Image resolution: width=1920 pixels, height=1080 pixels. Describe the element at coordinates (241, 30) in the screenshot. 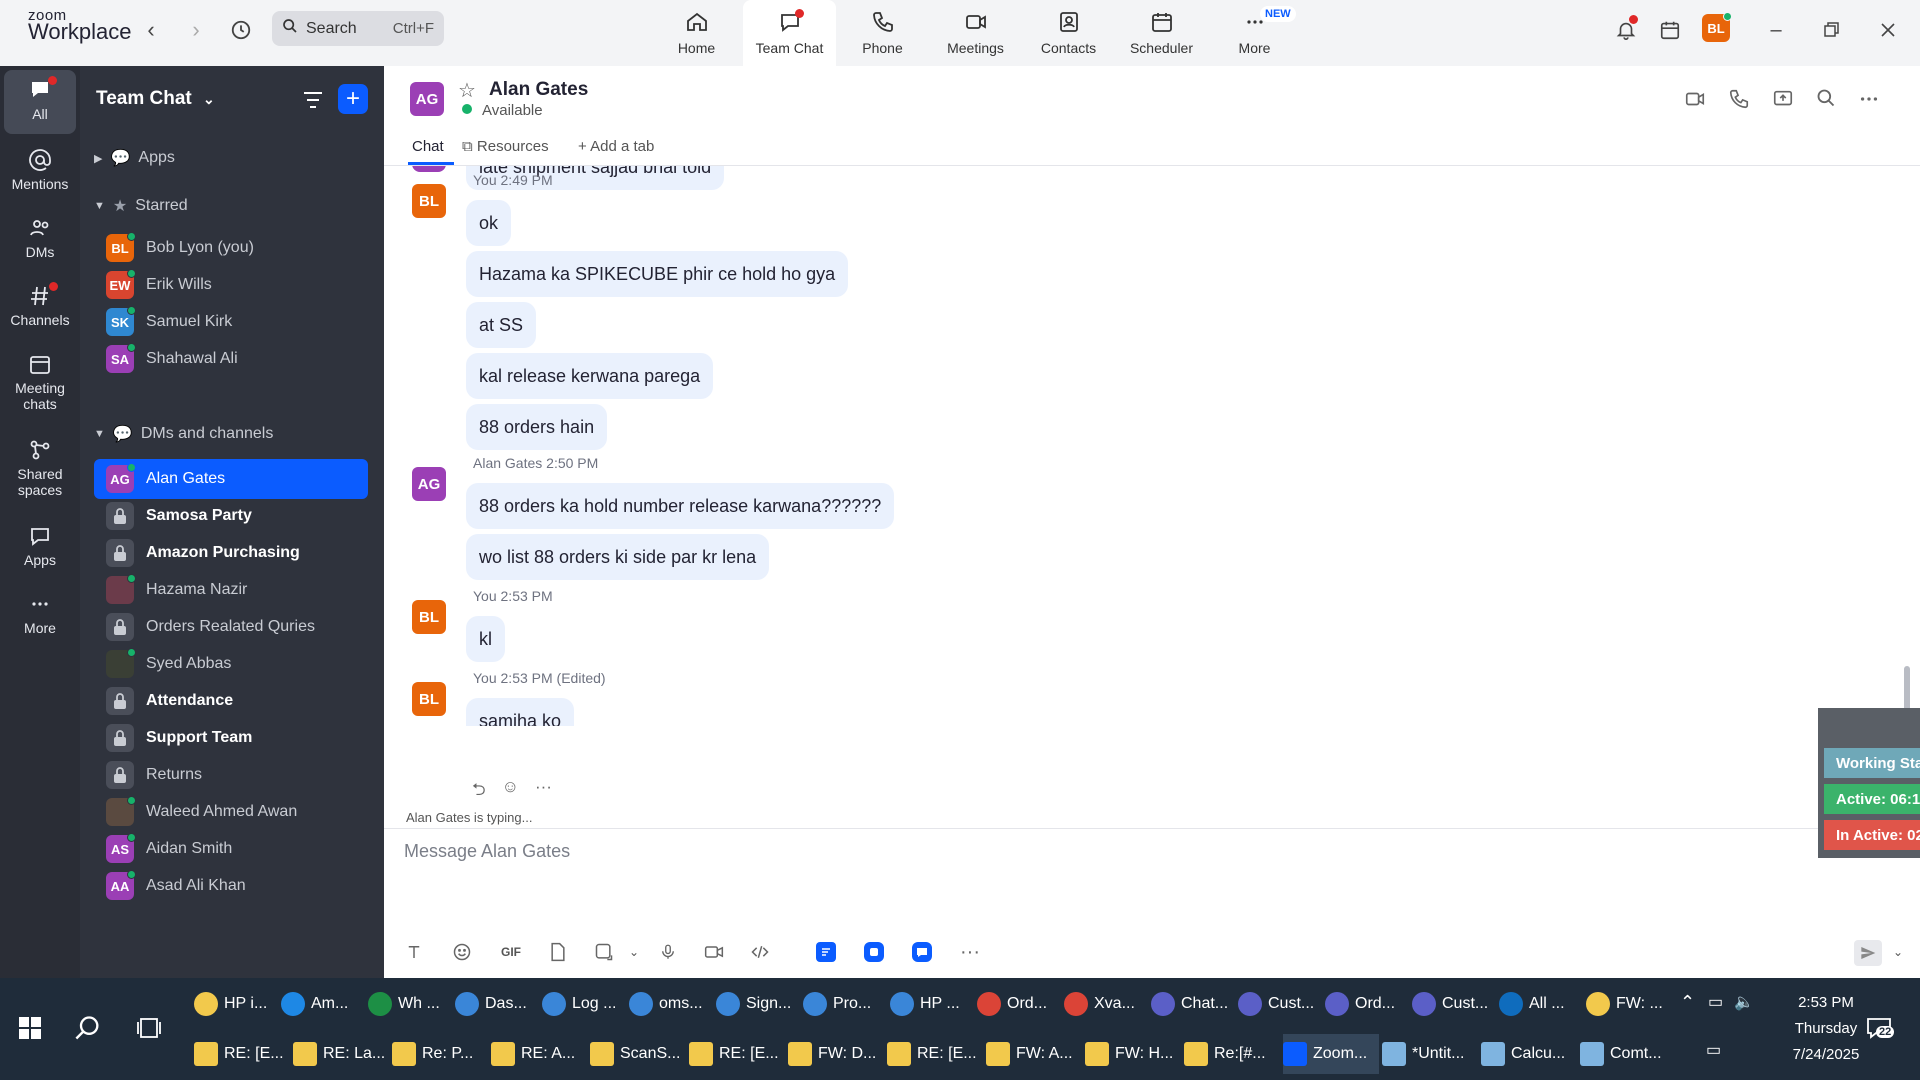

I see `history-icon` at that location.